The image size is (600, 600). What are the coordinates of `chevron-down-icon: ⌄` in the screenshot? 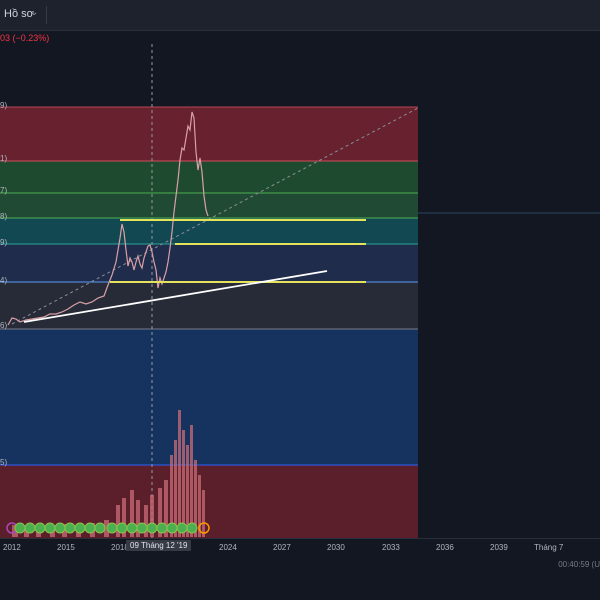 It's located at (34, 12).